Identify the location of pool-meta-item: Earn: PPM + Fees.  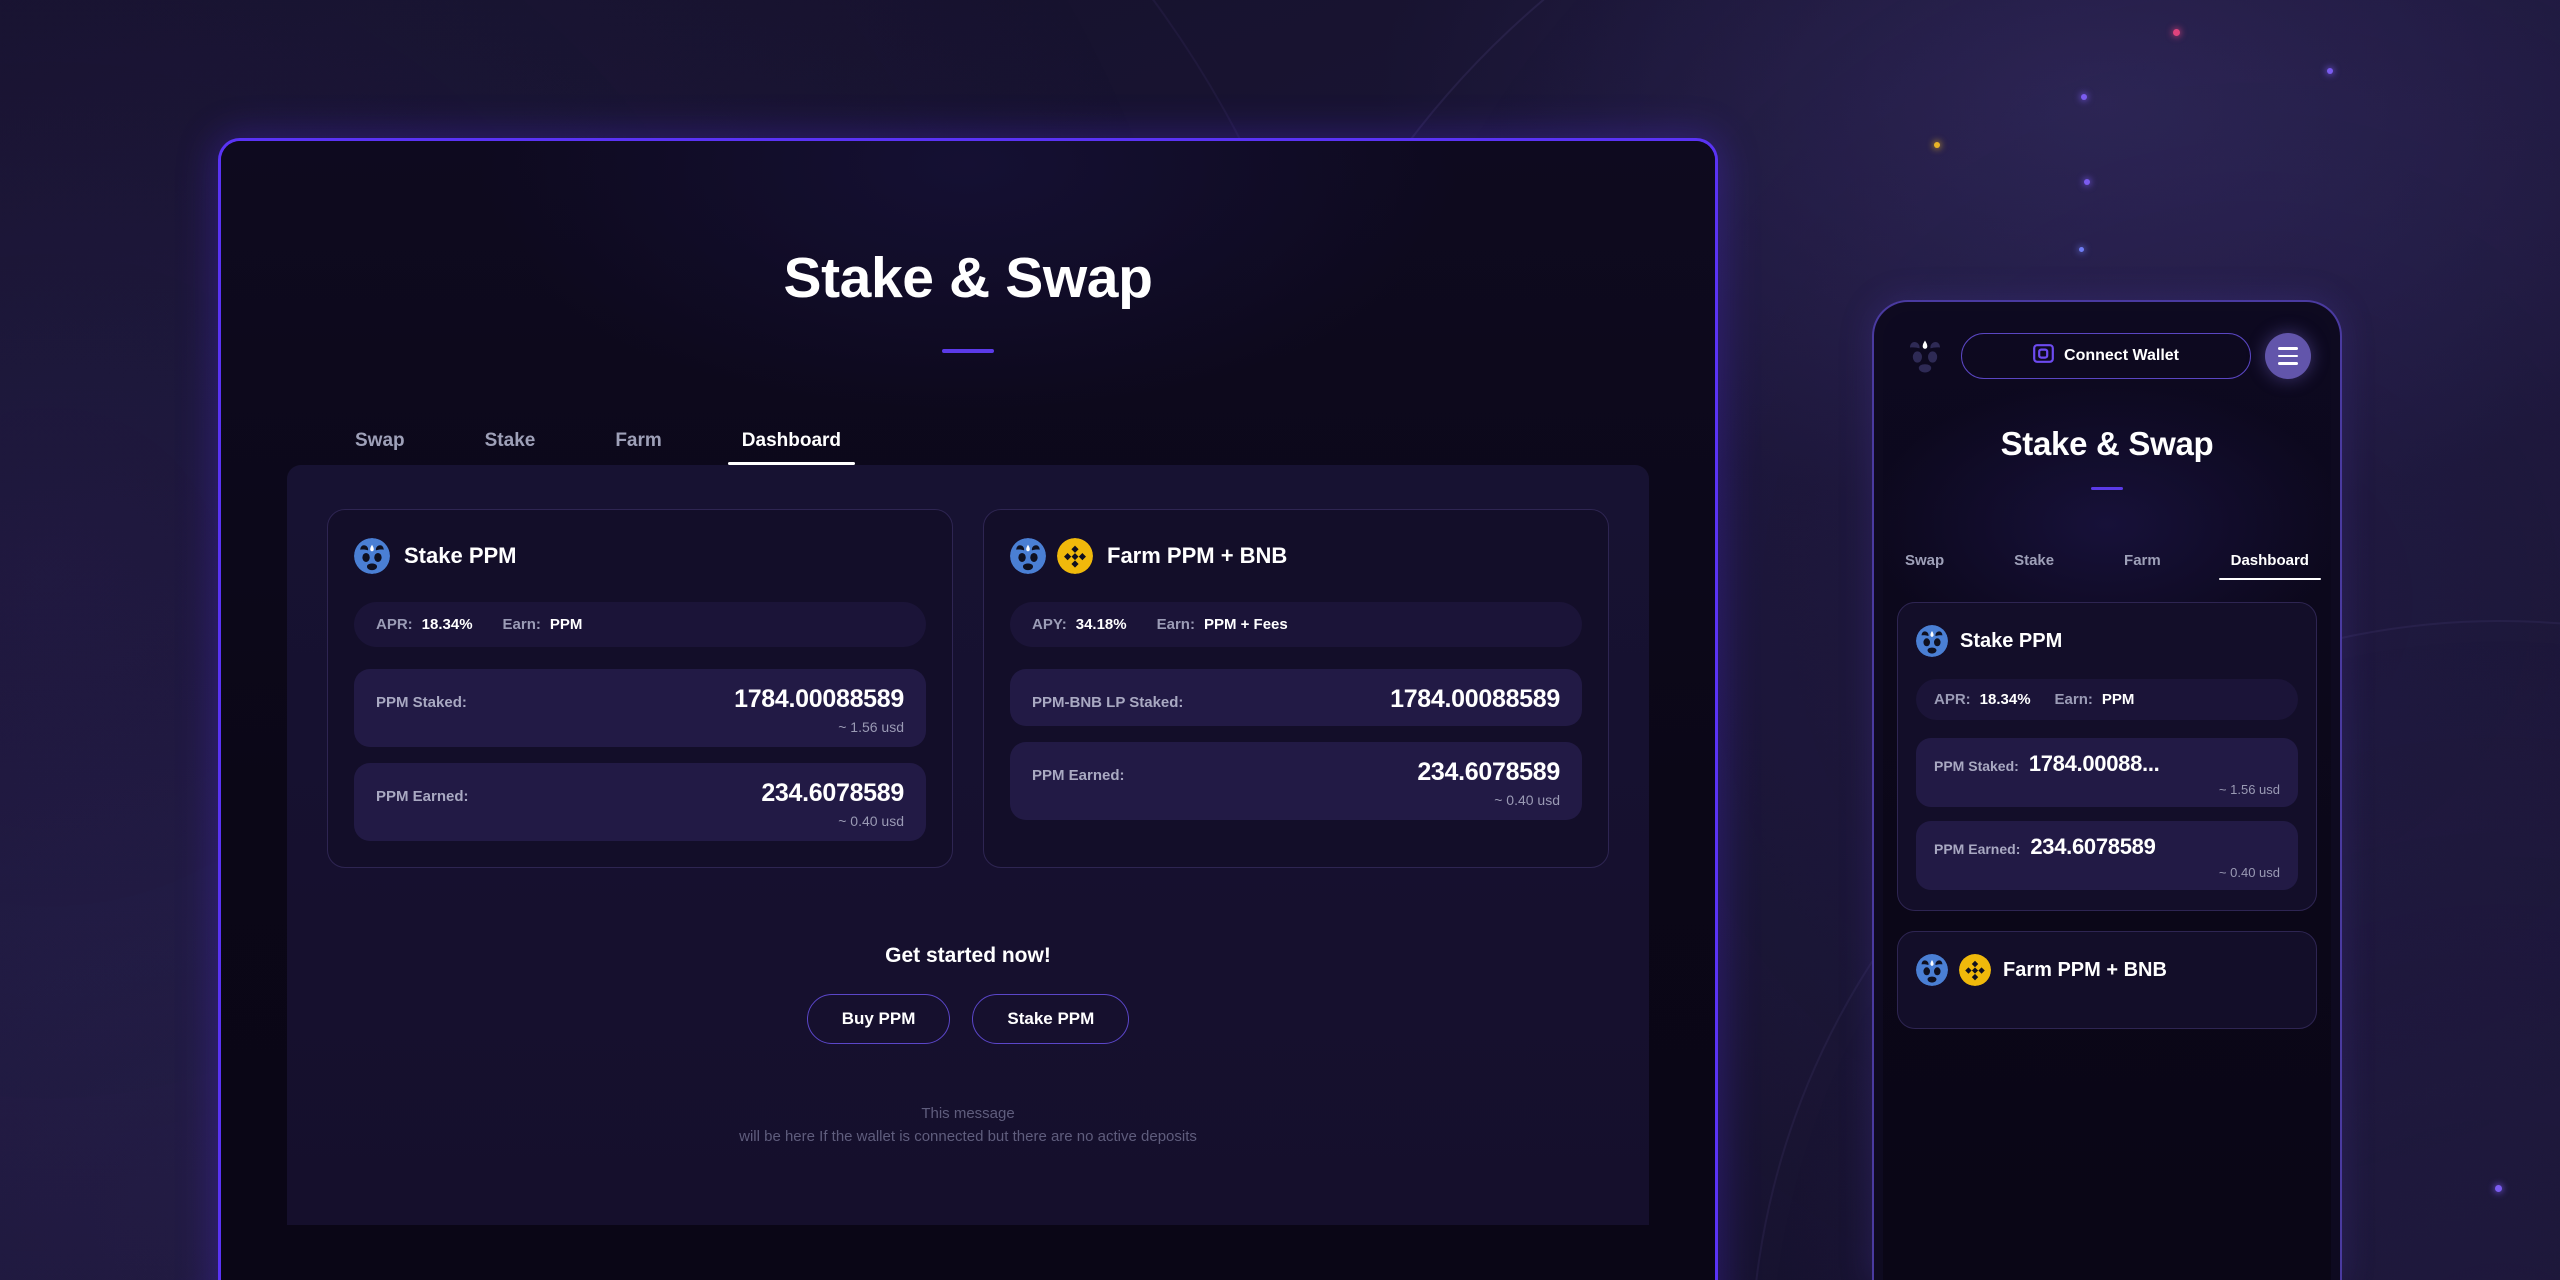
(1222, 624).